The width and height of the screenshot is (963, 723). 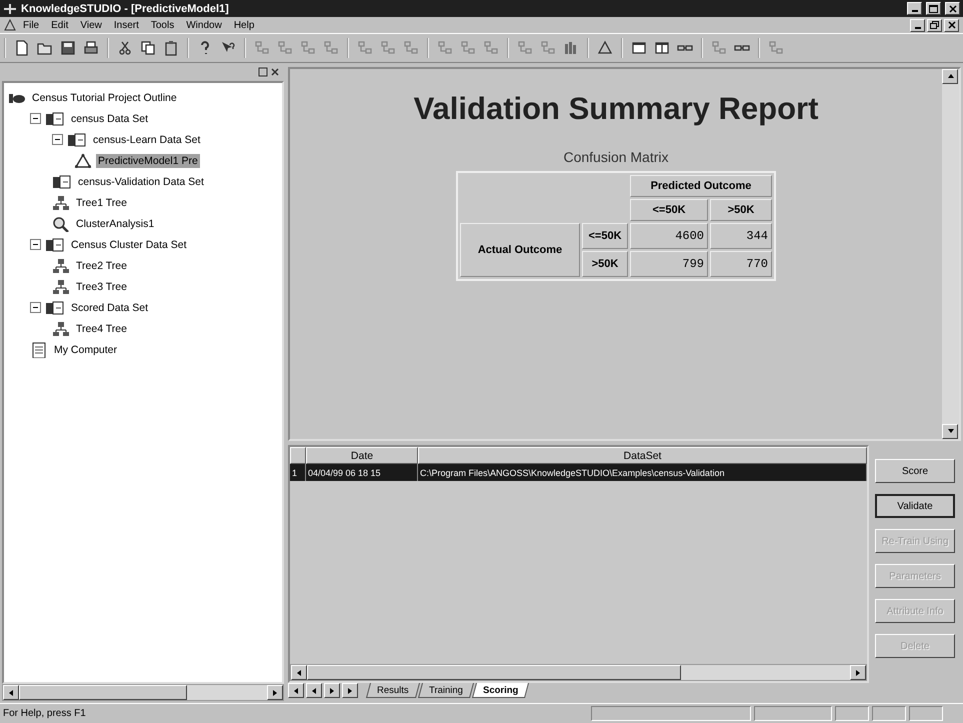 I want to click on clipboard-icon, so click(x=171, y=48).